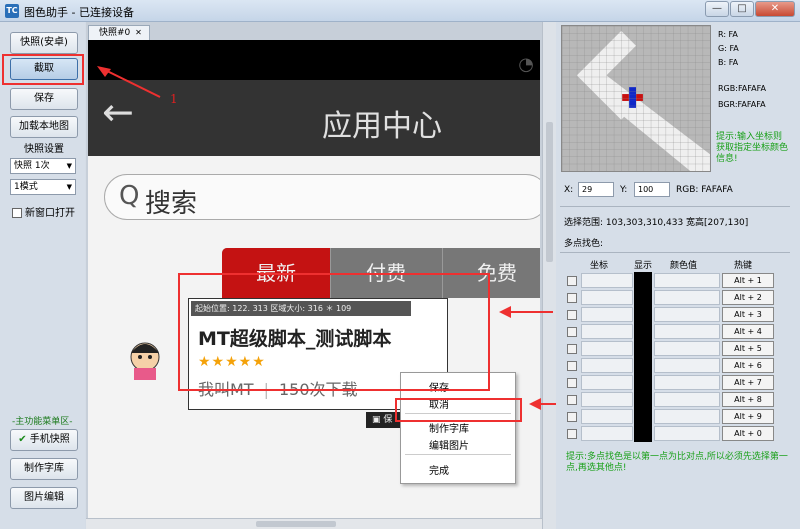 The width and height of the screenshot is (800, 529). Describe the element at coordinates (42, 422) in the screenshot. I see `main-menu-label: -主功能菜单区-` at that location.